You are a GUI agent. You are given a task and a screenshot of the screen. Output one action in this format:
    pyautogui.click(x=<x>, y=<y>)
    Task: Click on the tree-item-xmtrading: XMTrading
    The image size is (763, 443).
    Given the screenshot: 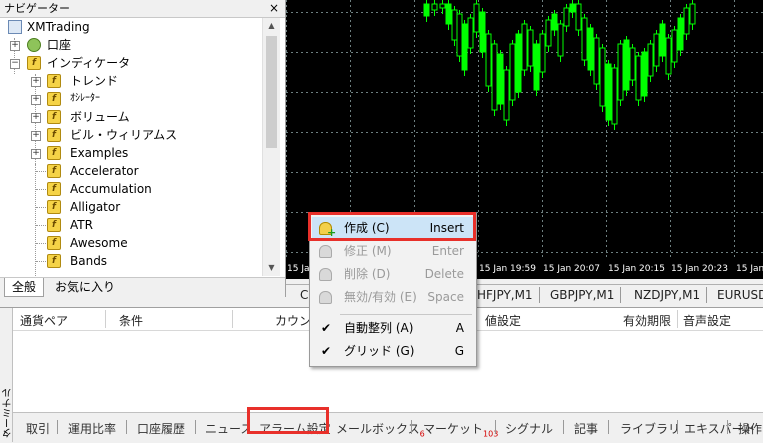 What is the action you would take?
    pyautogui.click(x=131, y=27)
    